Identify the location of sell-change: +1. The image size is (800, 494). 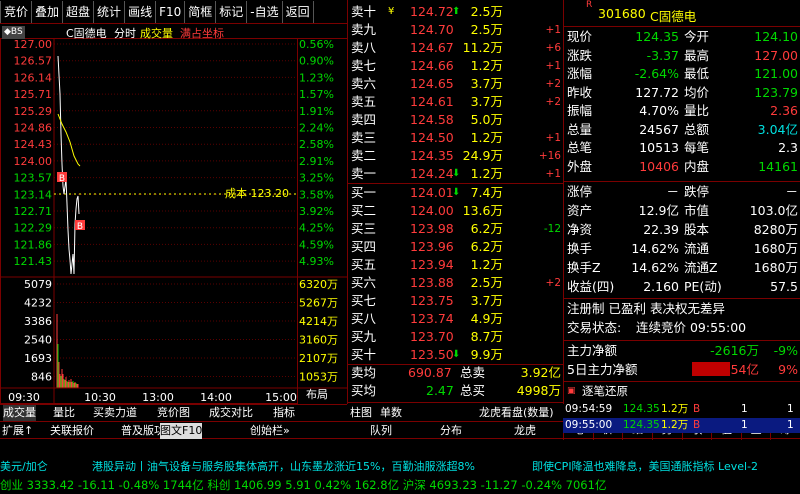
(553, 66).